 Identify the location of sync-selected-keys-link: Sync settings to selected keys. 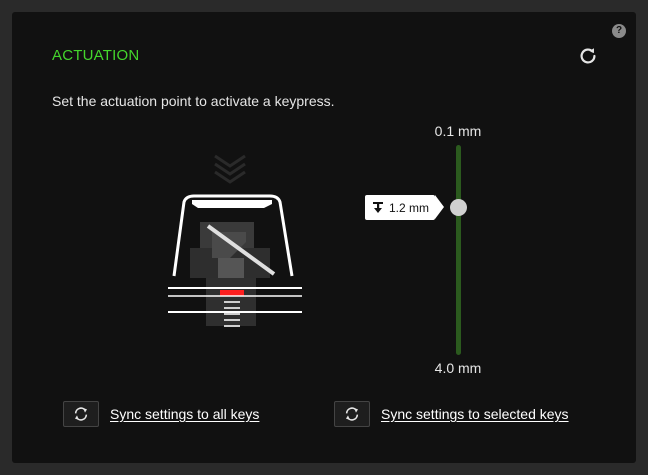
(475, 414).